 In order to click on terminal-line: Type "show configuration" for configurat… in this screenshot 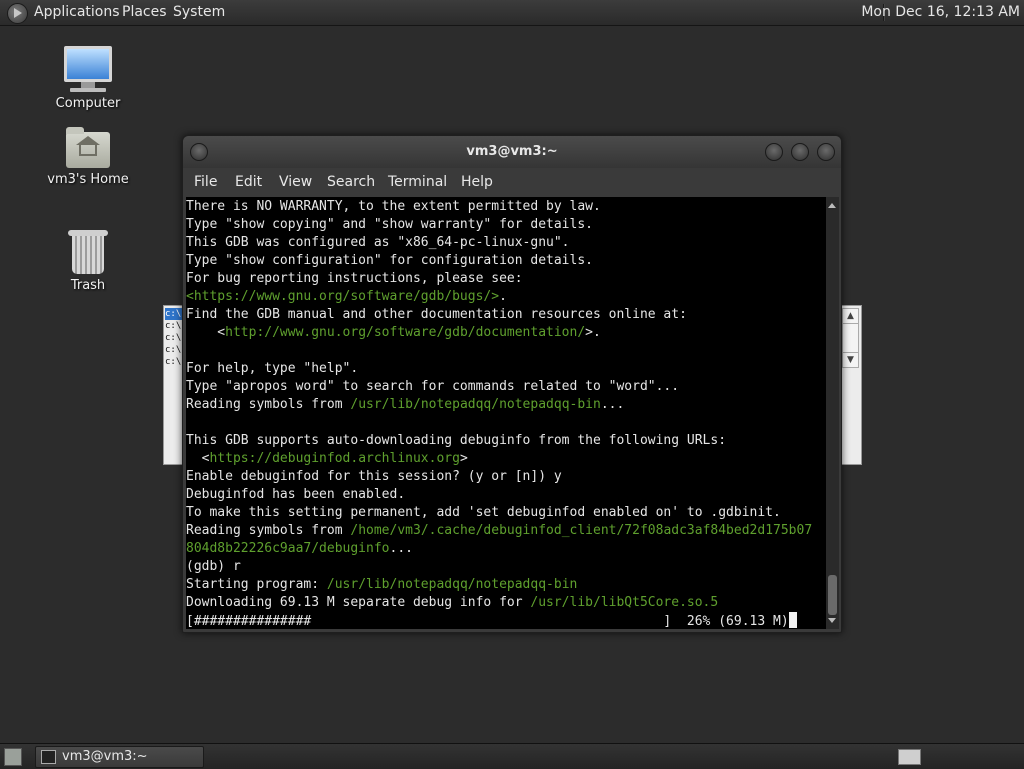, I will do `click(506, 261)`.